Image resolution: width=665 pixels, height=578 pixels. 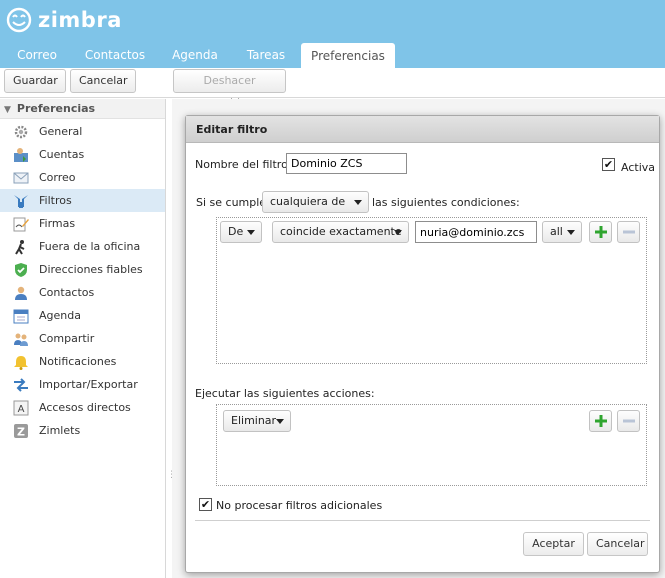 What do you see at coordinates (21, 201) in the screenshot?
I see `filter-icon` at bounding box center [21, 201].